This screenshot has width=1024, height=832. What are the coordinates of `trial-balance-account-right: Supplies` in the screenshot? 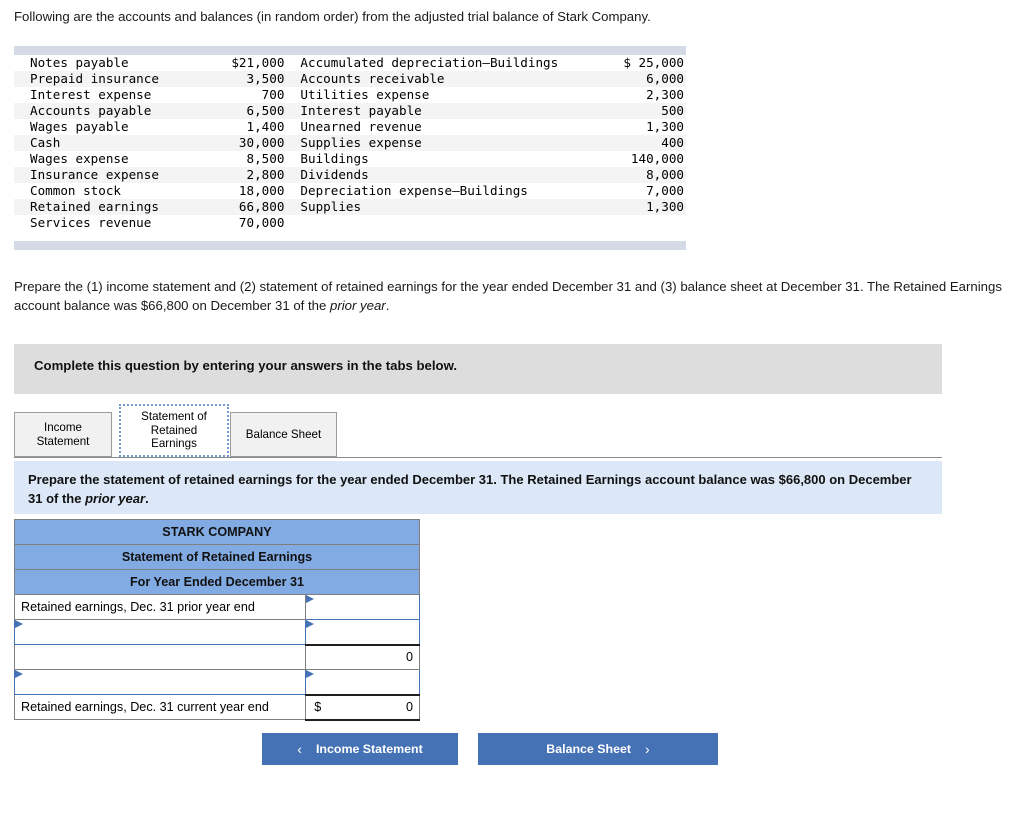 It's located at (438, 207).